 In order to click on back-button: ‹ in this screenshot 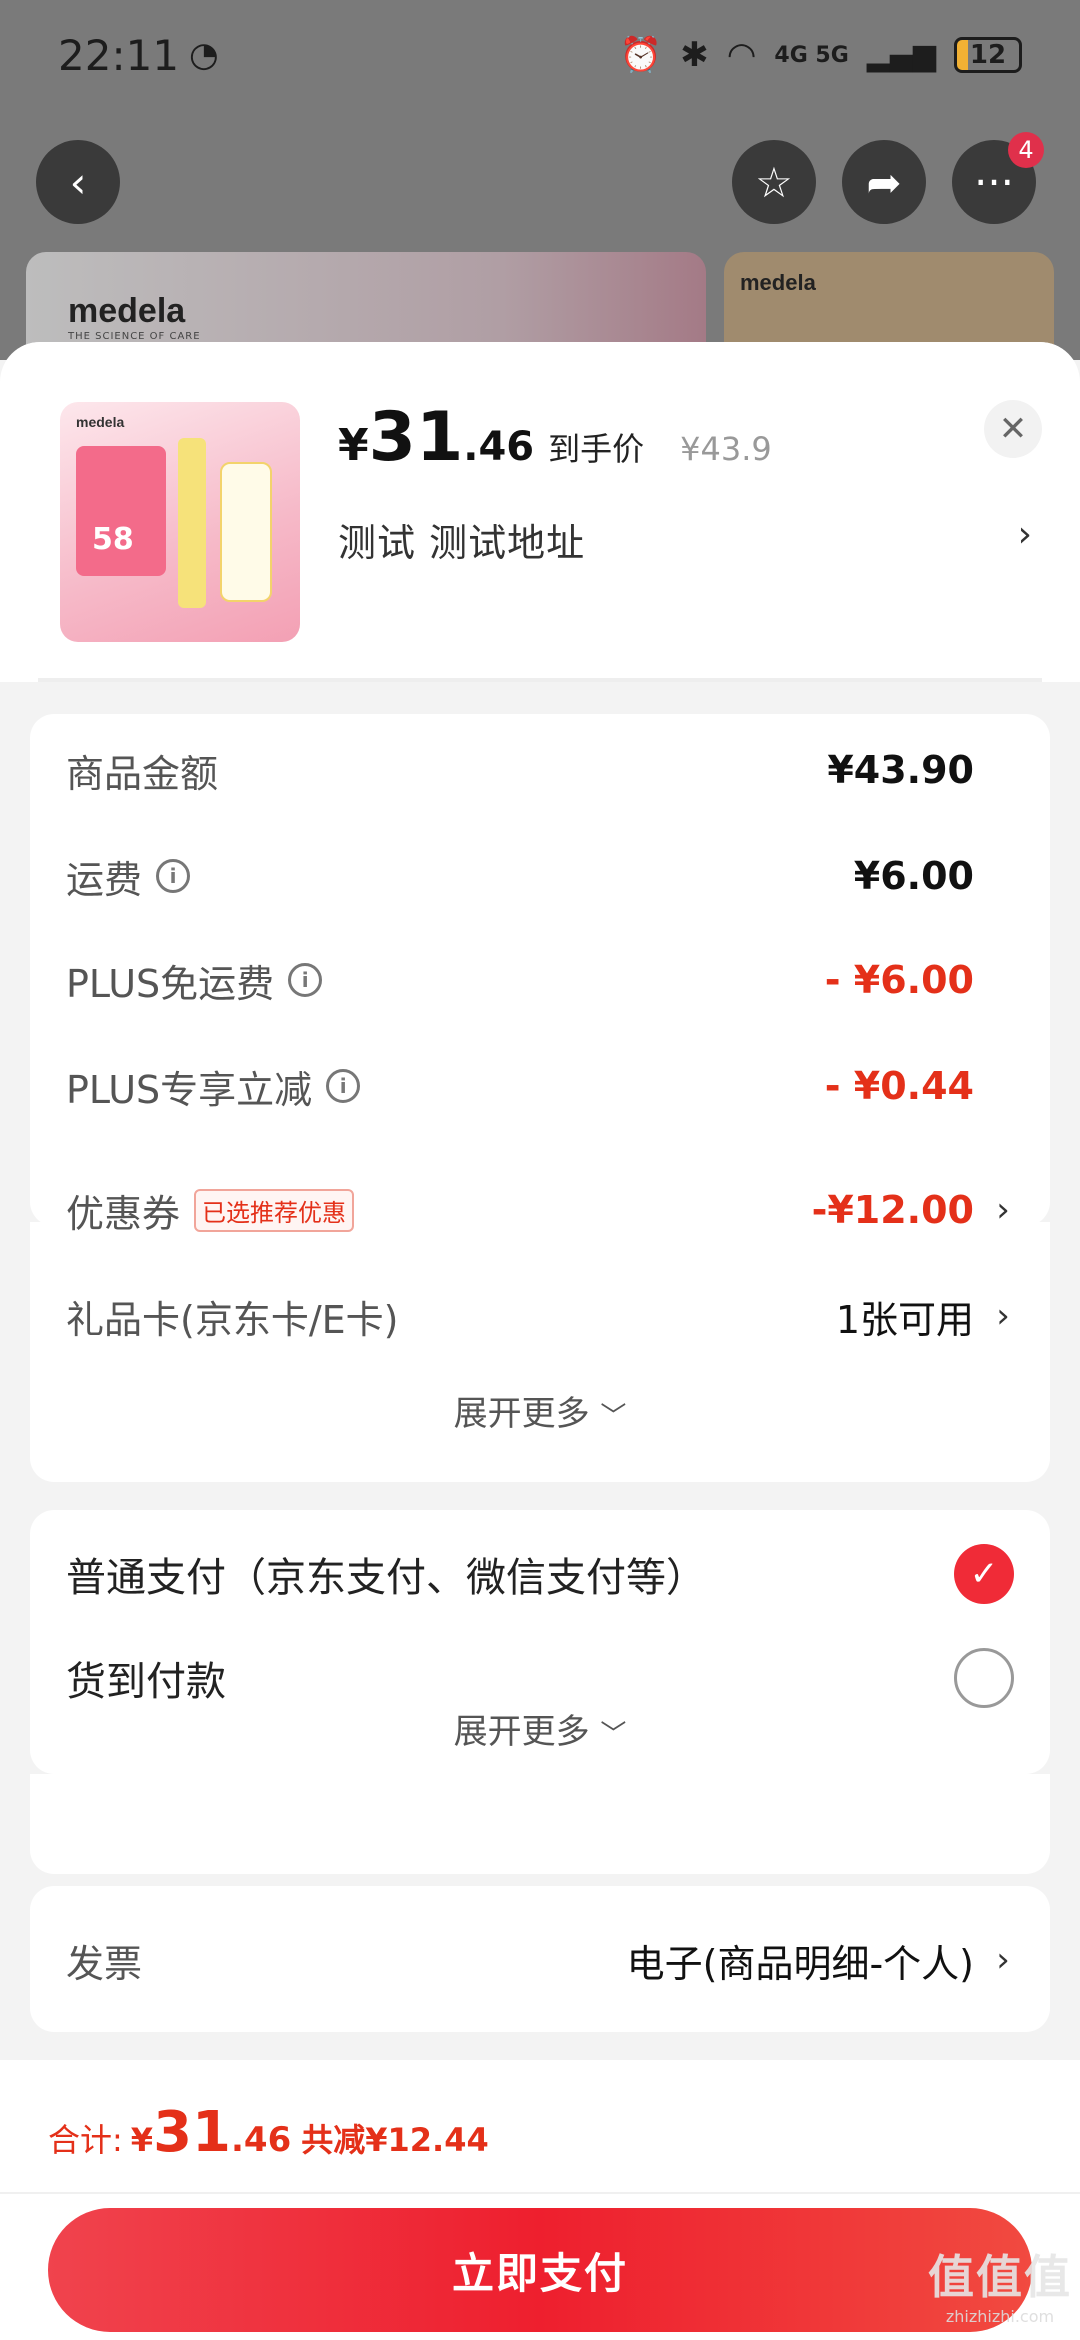, I will do `click(78, 182)`.